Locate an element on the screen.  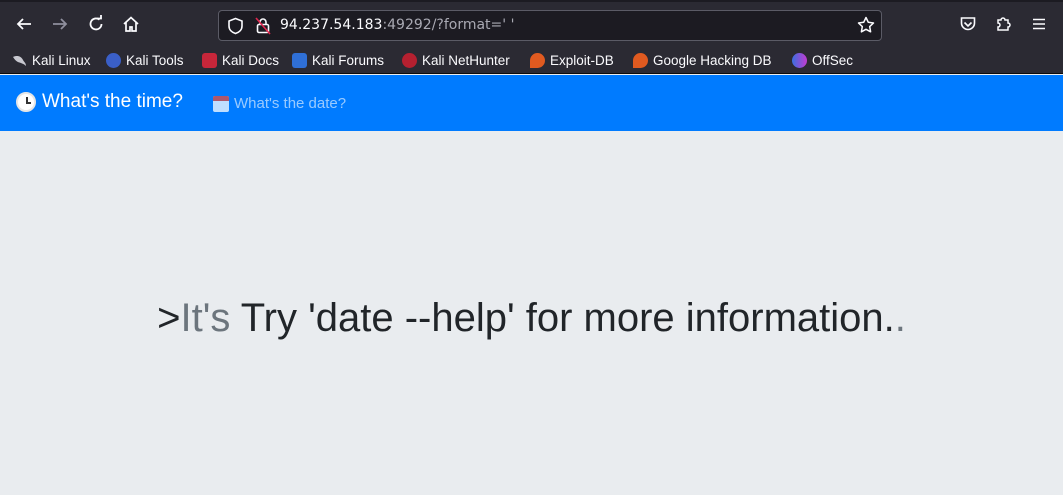
url-host: 94.237.54.183 is located at coordinates (331, 25).